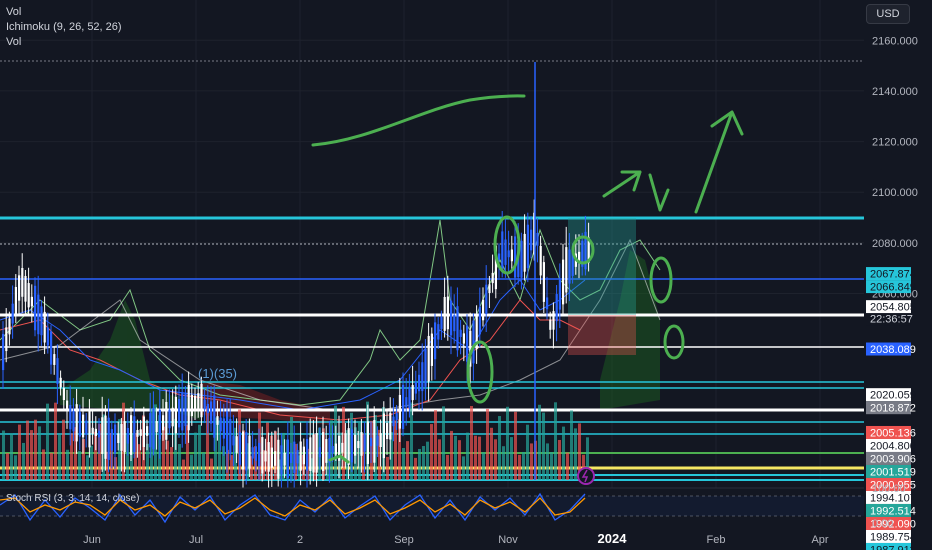 This screenshot has width=932, height=550. What do you see at coordinates (895, 193) in the screenshot?
I see `y-tick-label: 2100.000` at bounding box center [895, 193].